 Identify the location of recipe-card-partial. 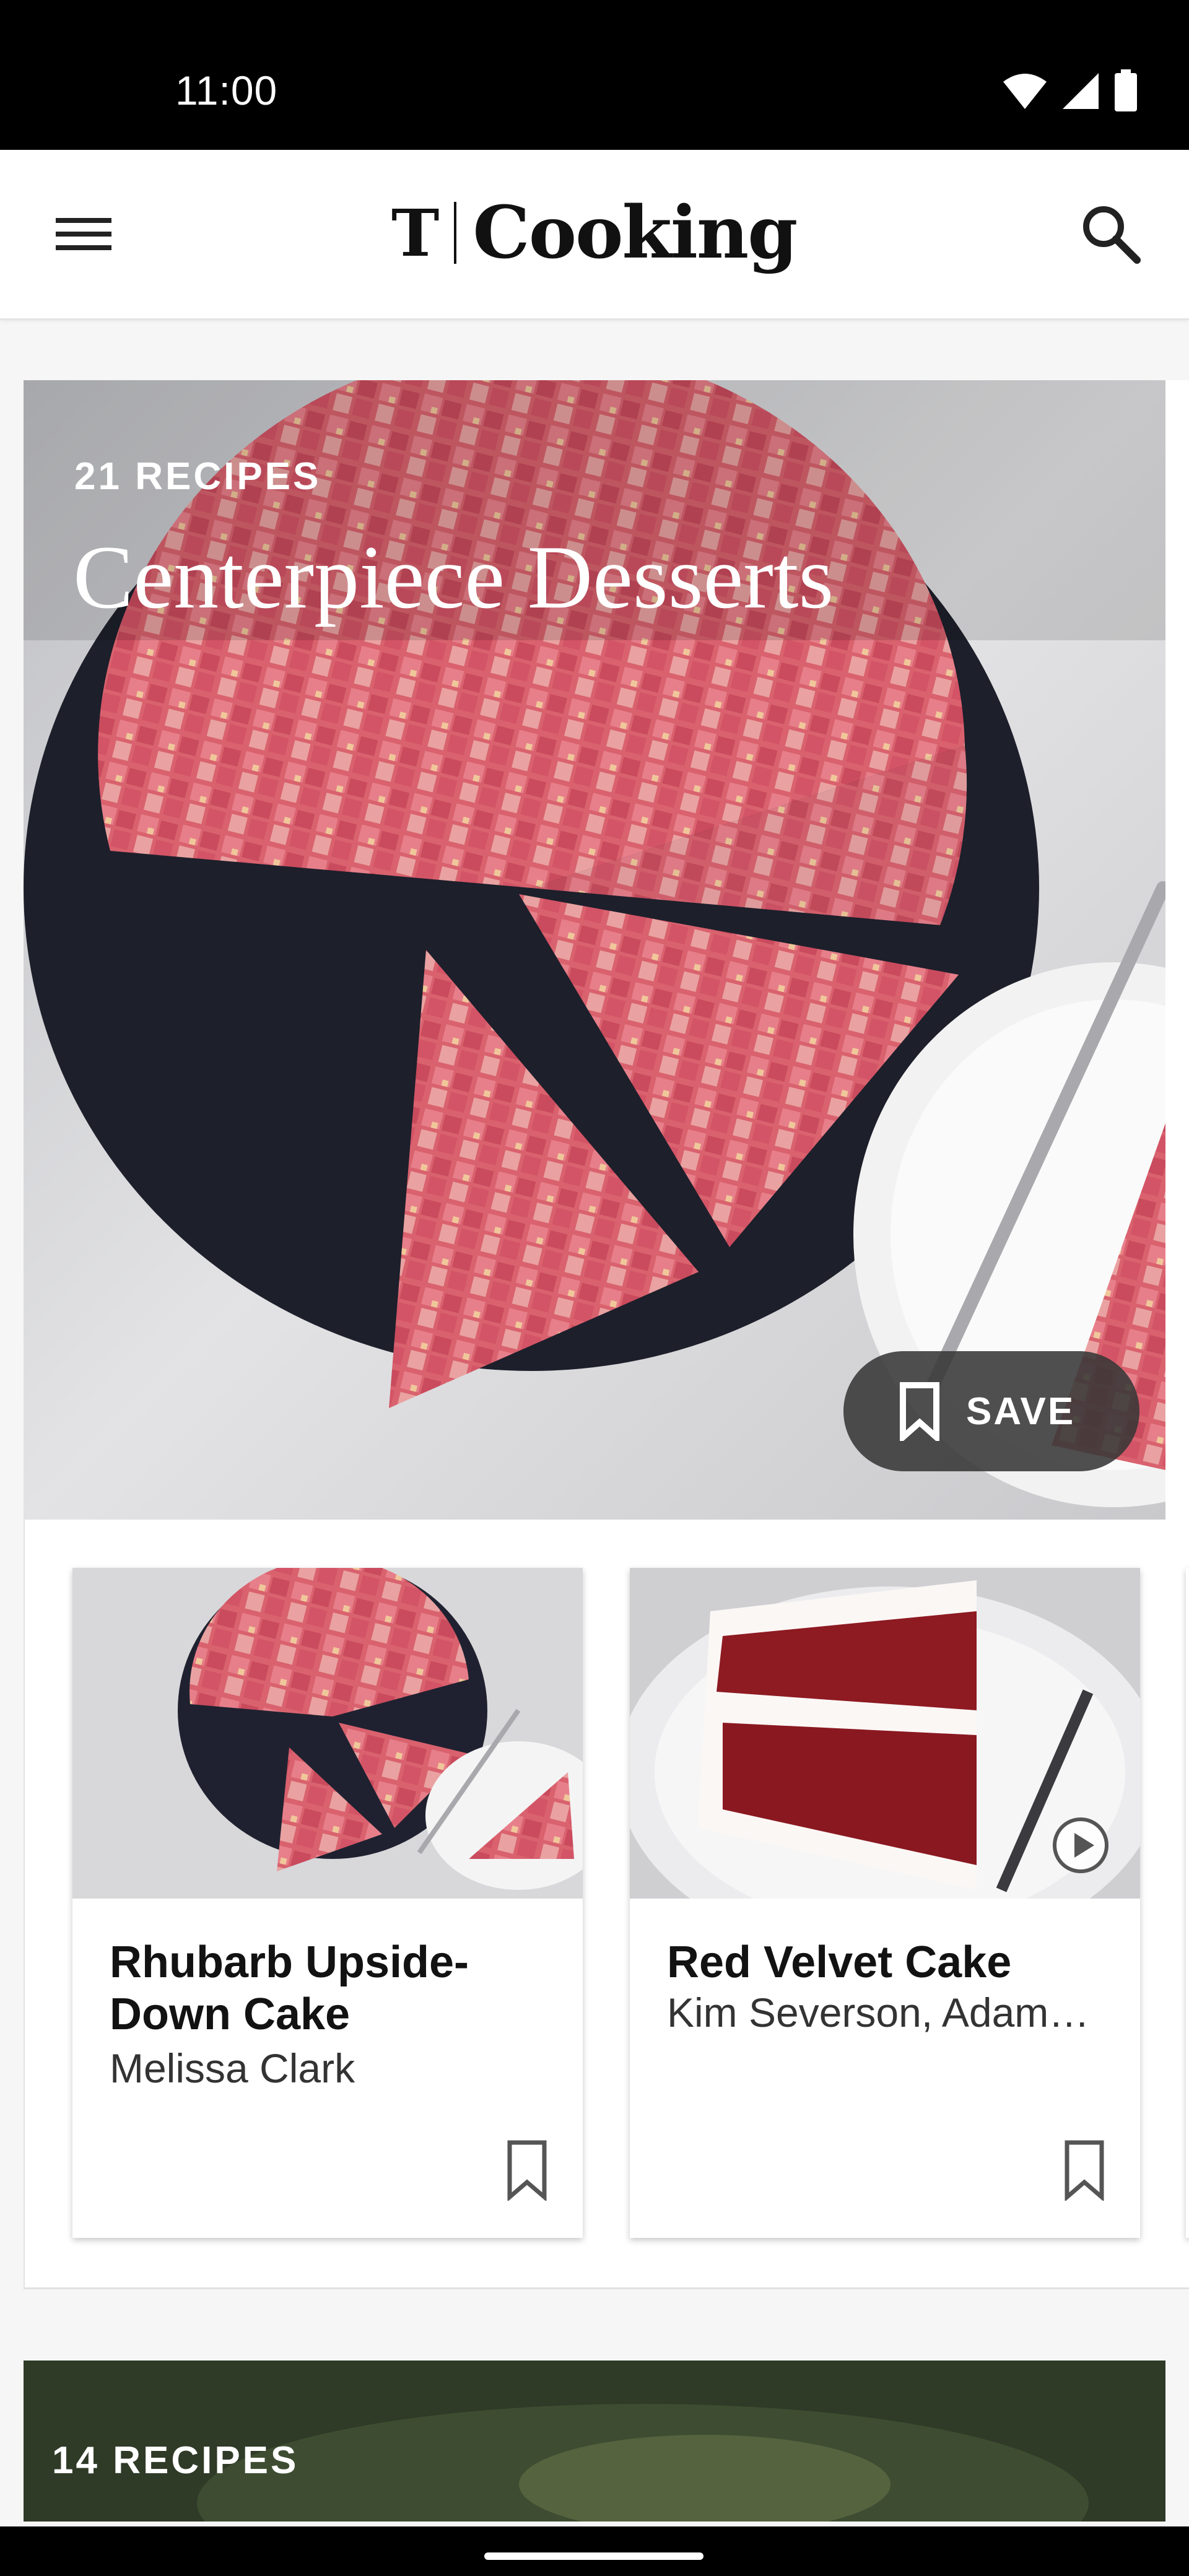
(1187, 1903).